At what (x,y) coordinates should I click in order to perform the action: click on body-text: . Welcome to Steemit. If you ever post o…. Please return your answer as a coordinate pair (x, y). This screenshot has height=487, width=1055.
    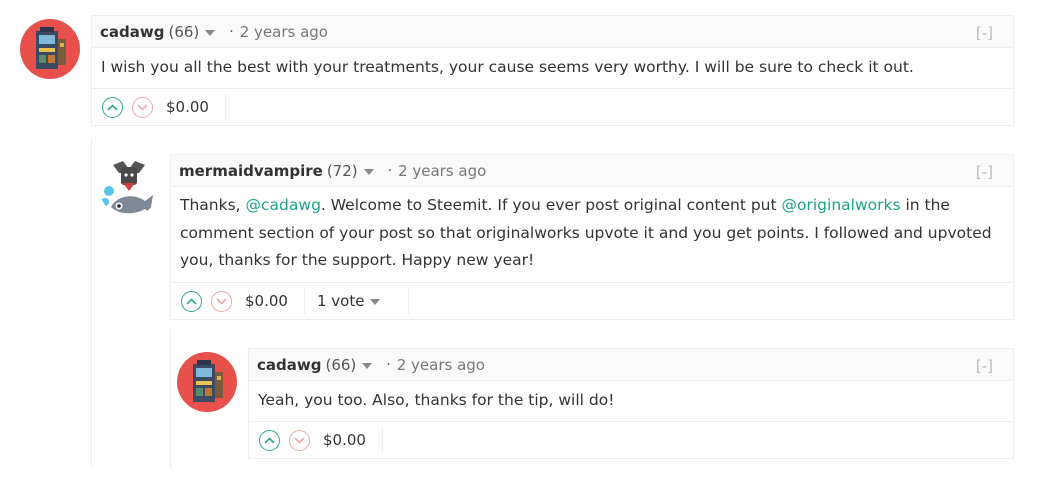
    Looking at the image, I should click on (551, 205).